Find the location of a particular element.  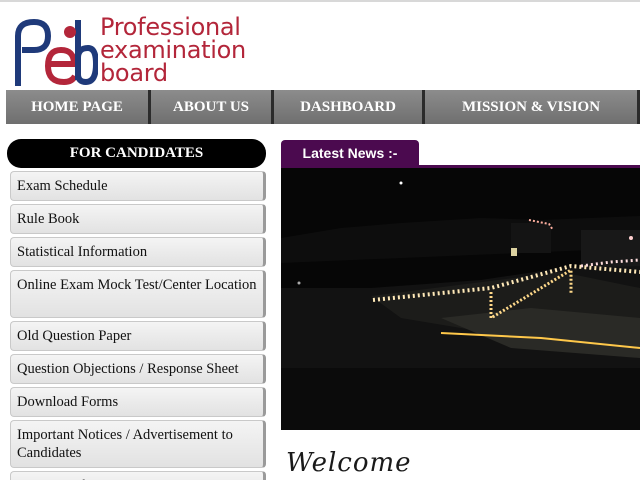

logo-line-3: board is located at coordinates (134, 73).